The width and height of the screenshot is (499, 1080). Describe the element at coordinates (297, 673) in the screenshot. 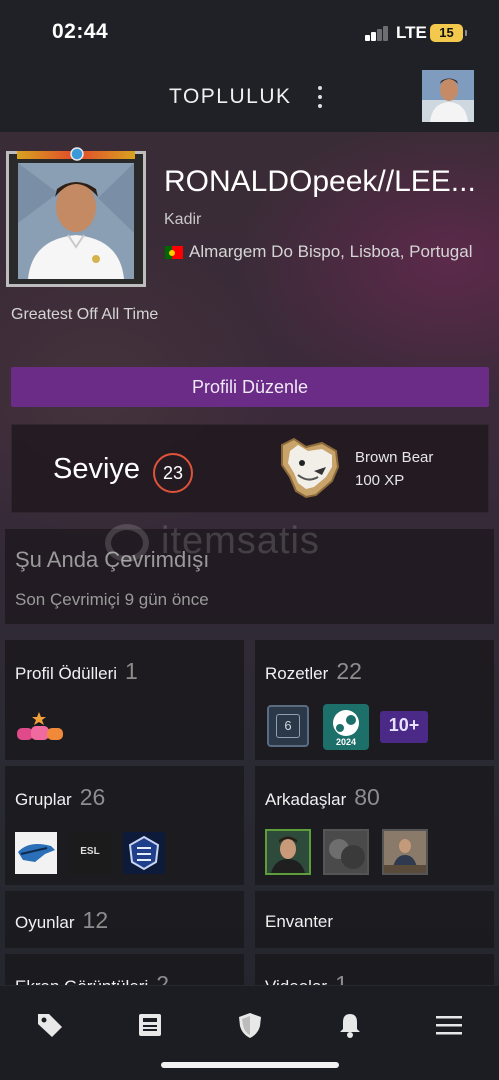

I see `tile-label: Rozetler` at that location.